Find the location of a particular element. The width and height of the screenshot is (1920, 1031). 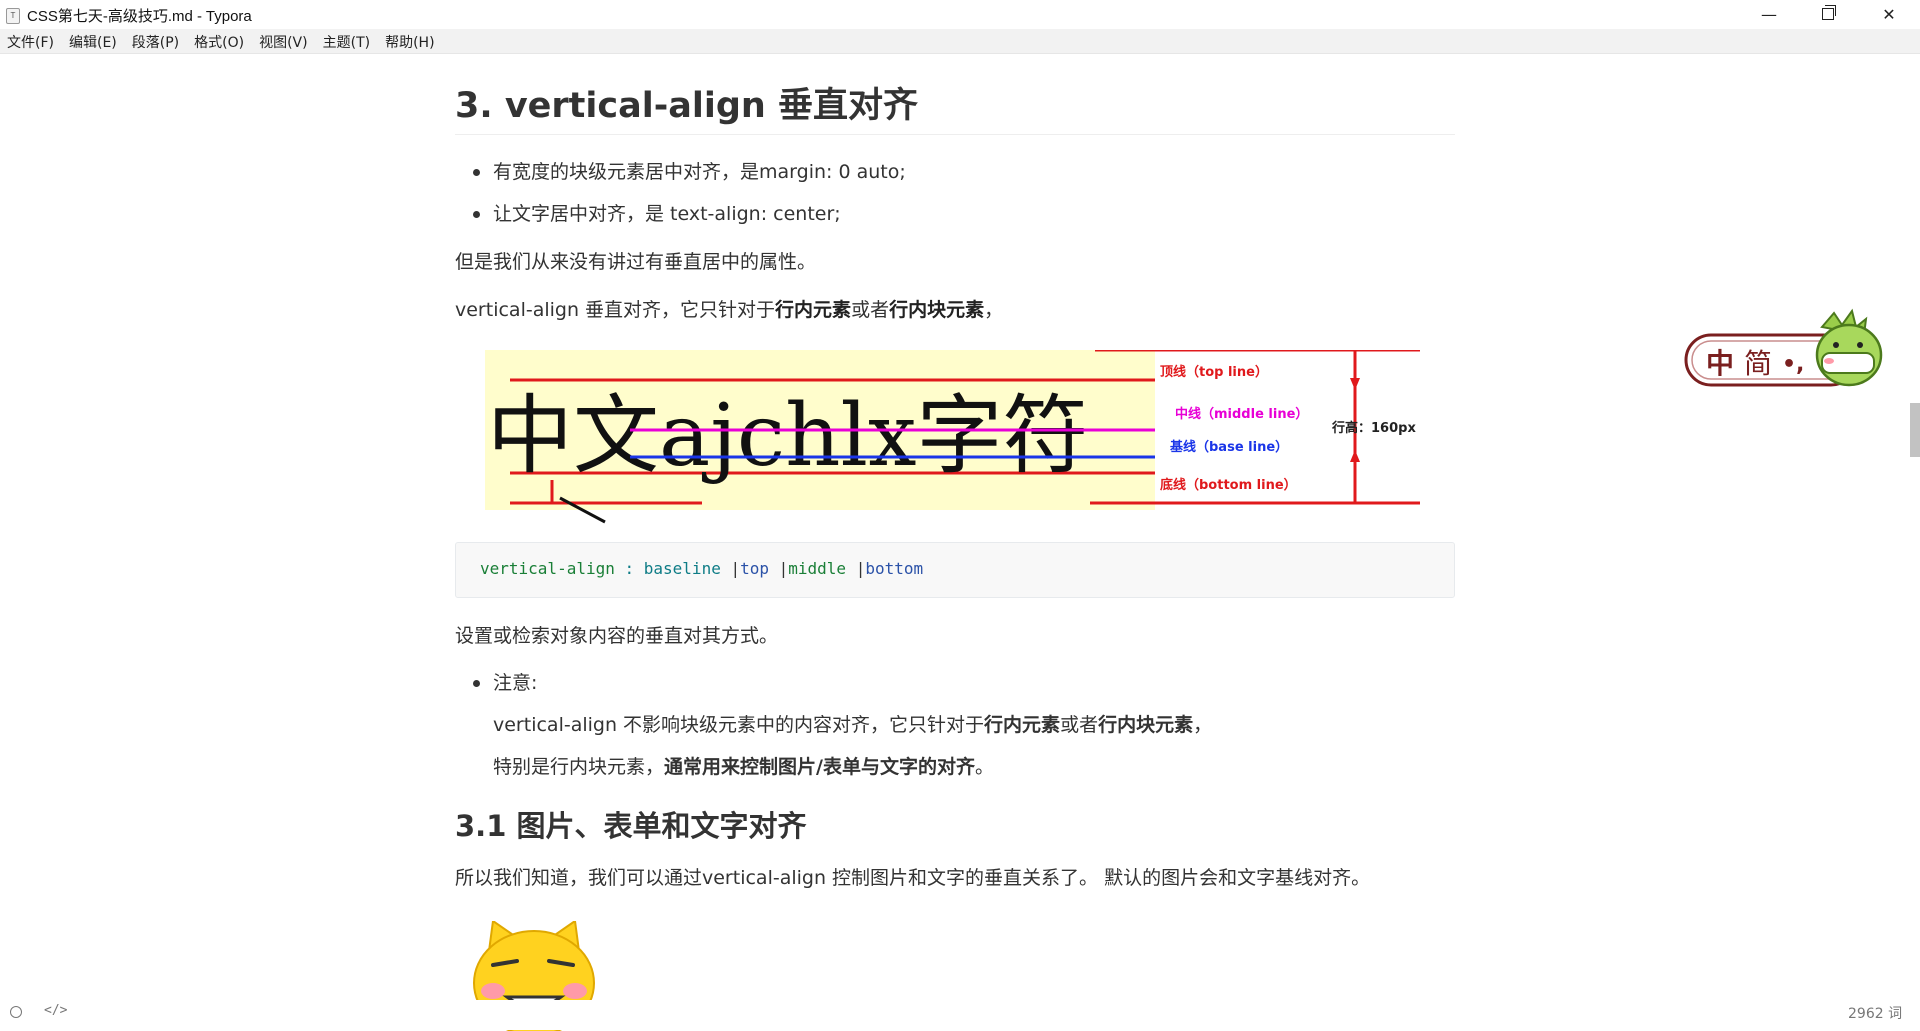

note-text: 。 is located at coordinates (984, 767).